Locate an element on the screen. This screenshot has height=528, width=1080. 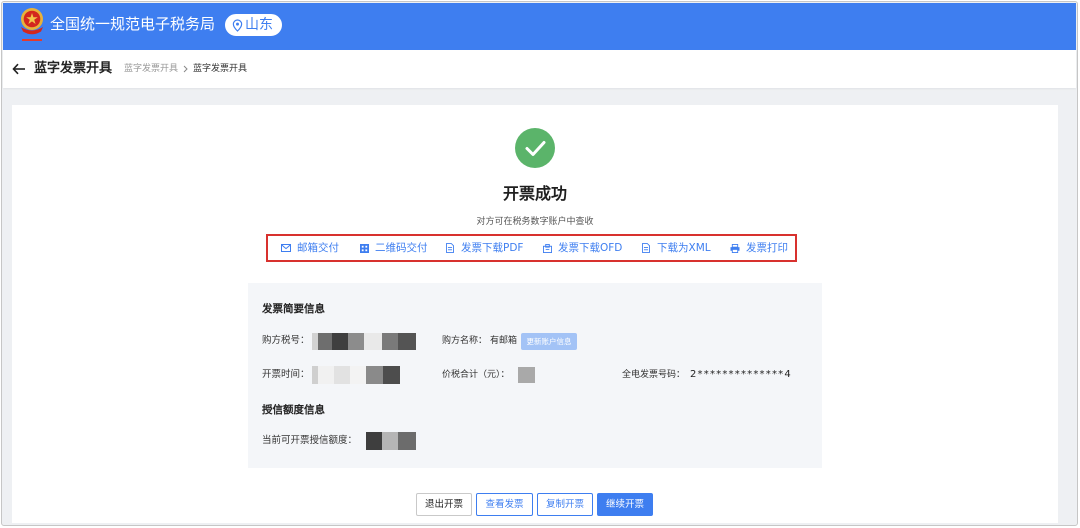
print-invoice-link: 发票打印 is located at coordinates (759, 248).